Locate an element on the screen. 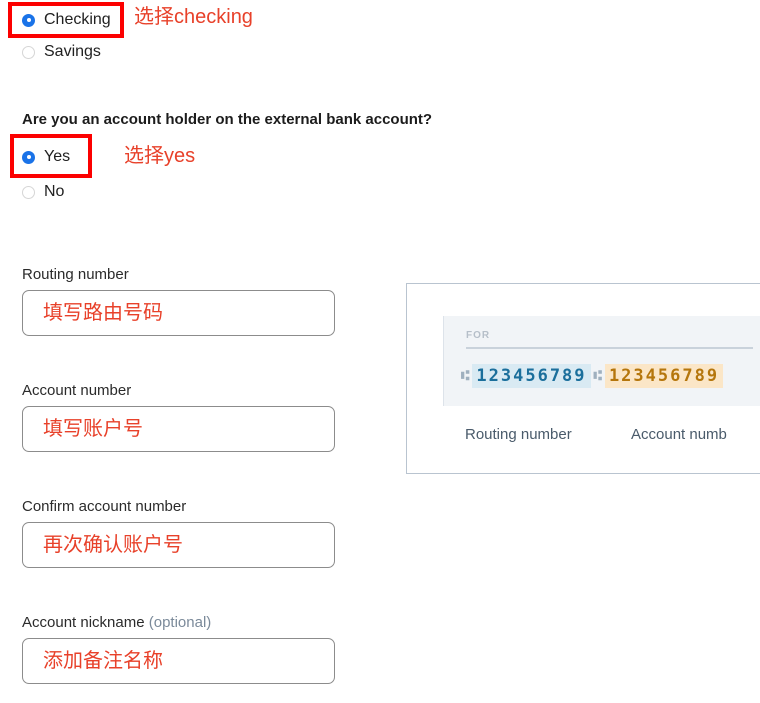  radio-yes-label: Yes is located at coordinates (57, 156).